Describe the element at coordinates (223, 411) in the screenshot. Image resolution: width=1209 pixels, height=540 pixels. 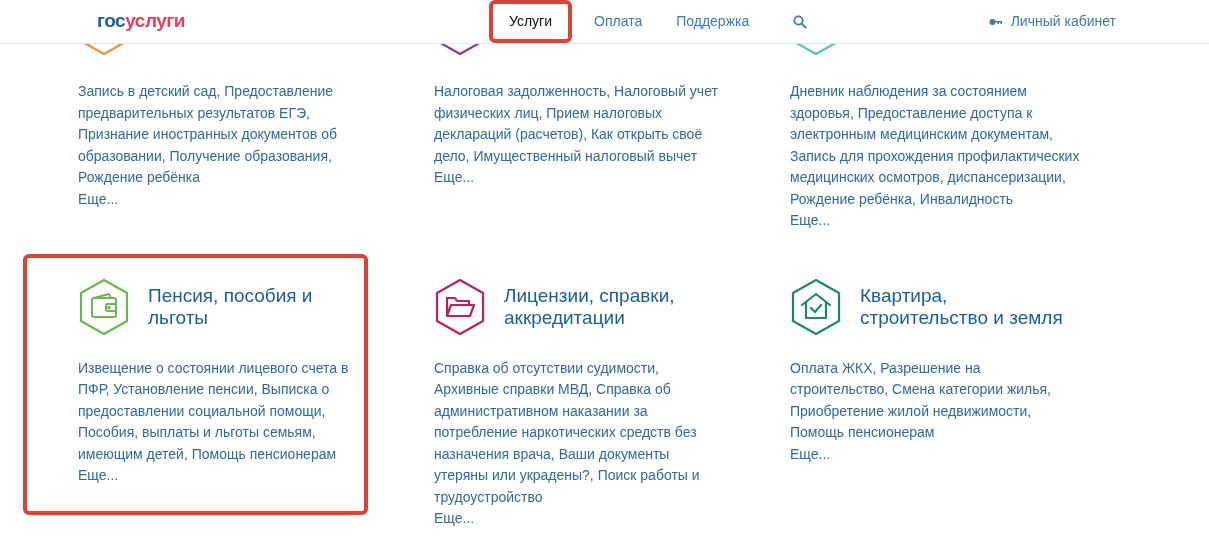
I see `service-list: Извещение о состоянии лицевого счета в ПФР, Установление пенсии, Выписка о предоставлении социальной помощи, Пособия, выплаты и льготы семьям, имеющим детей, Помощь пенсионерам` at that location.